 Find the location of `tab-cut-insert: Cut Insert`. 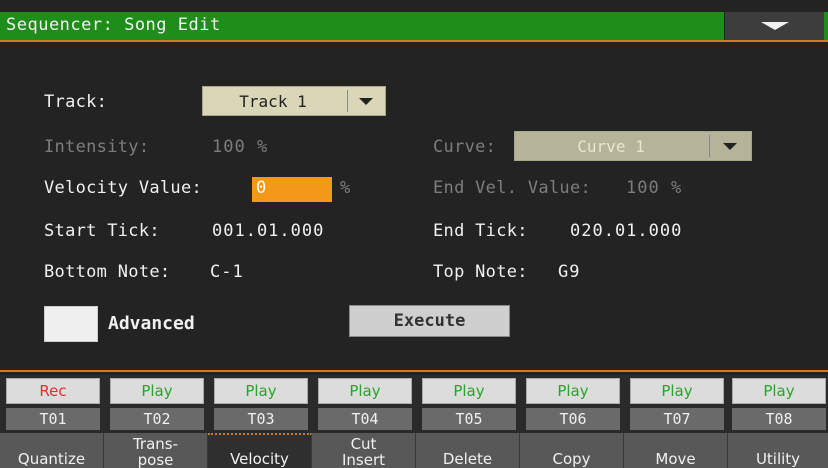

tab-cut-insert: Cut Insert is located at coordinates (364, 450).